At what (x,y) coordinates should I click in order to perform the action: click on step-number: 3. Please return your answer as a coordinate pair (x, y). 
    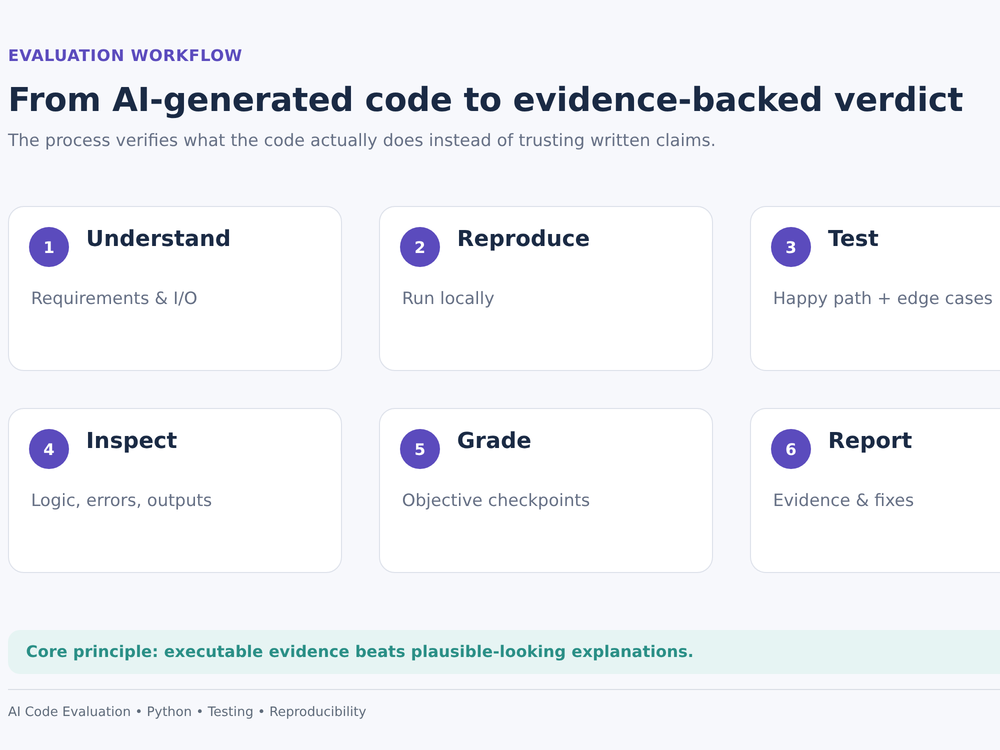
    Looking at the image, I should click on (791, 247).